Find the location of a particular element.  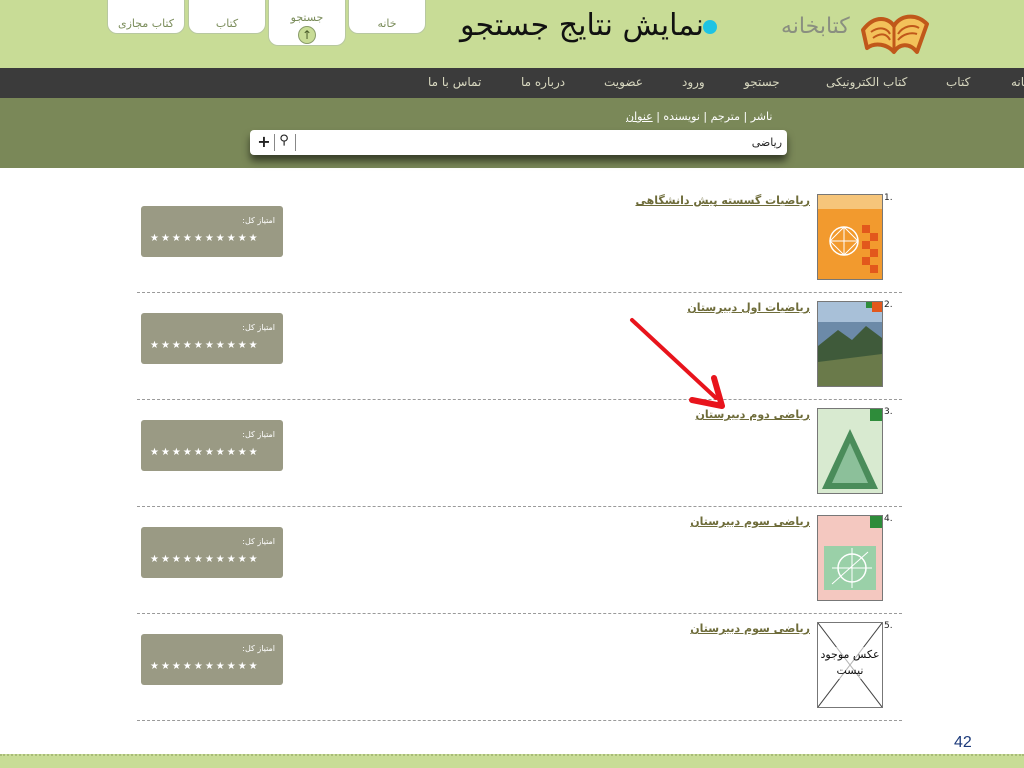

search-icon: ⚲ is located at coordinates (284, 142).